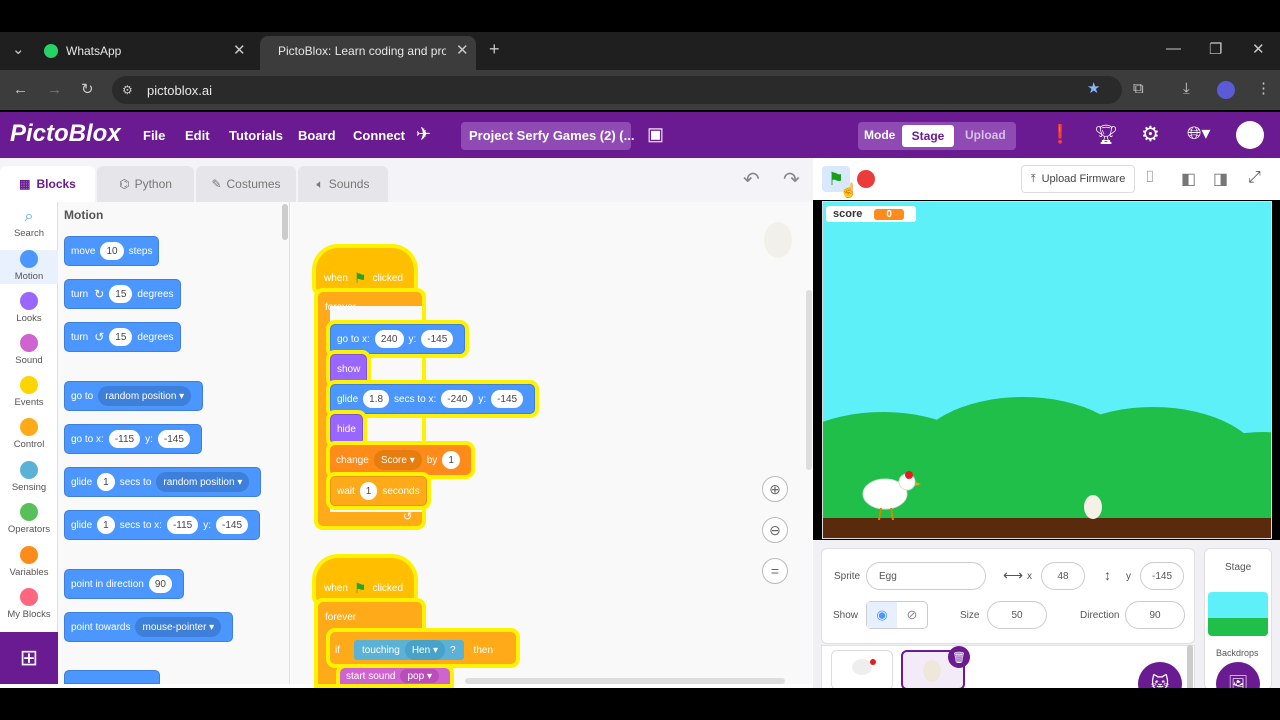 The height and width of the screenshot is (720, 1280). Describe the element at coordinates (376, 399) in the screenshot. I see `block-input: 1.8` at that location.